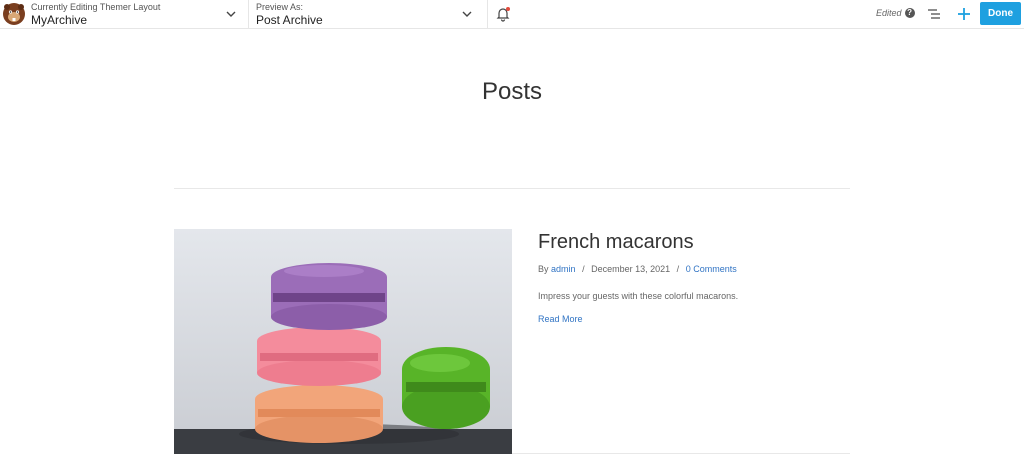  What do you see at coordinates (59, 20) in the screenshot?
I see `layout-name: MyArchive` at bounding box center [59, 20].